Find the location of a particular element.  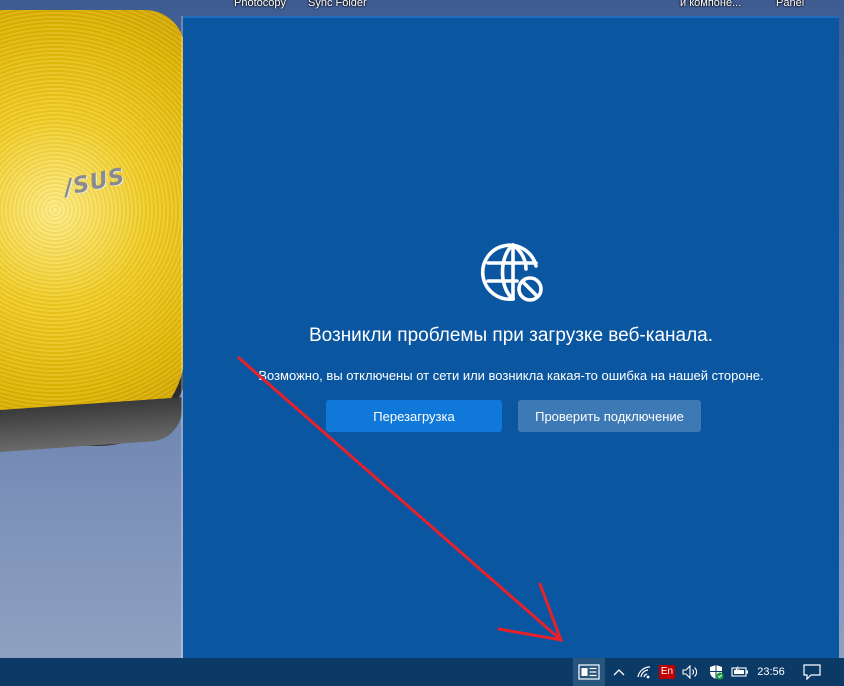

security-button is located at coordinates (716, 672).